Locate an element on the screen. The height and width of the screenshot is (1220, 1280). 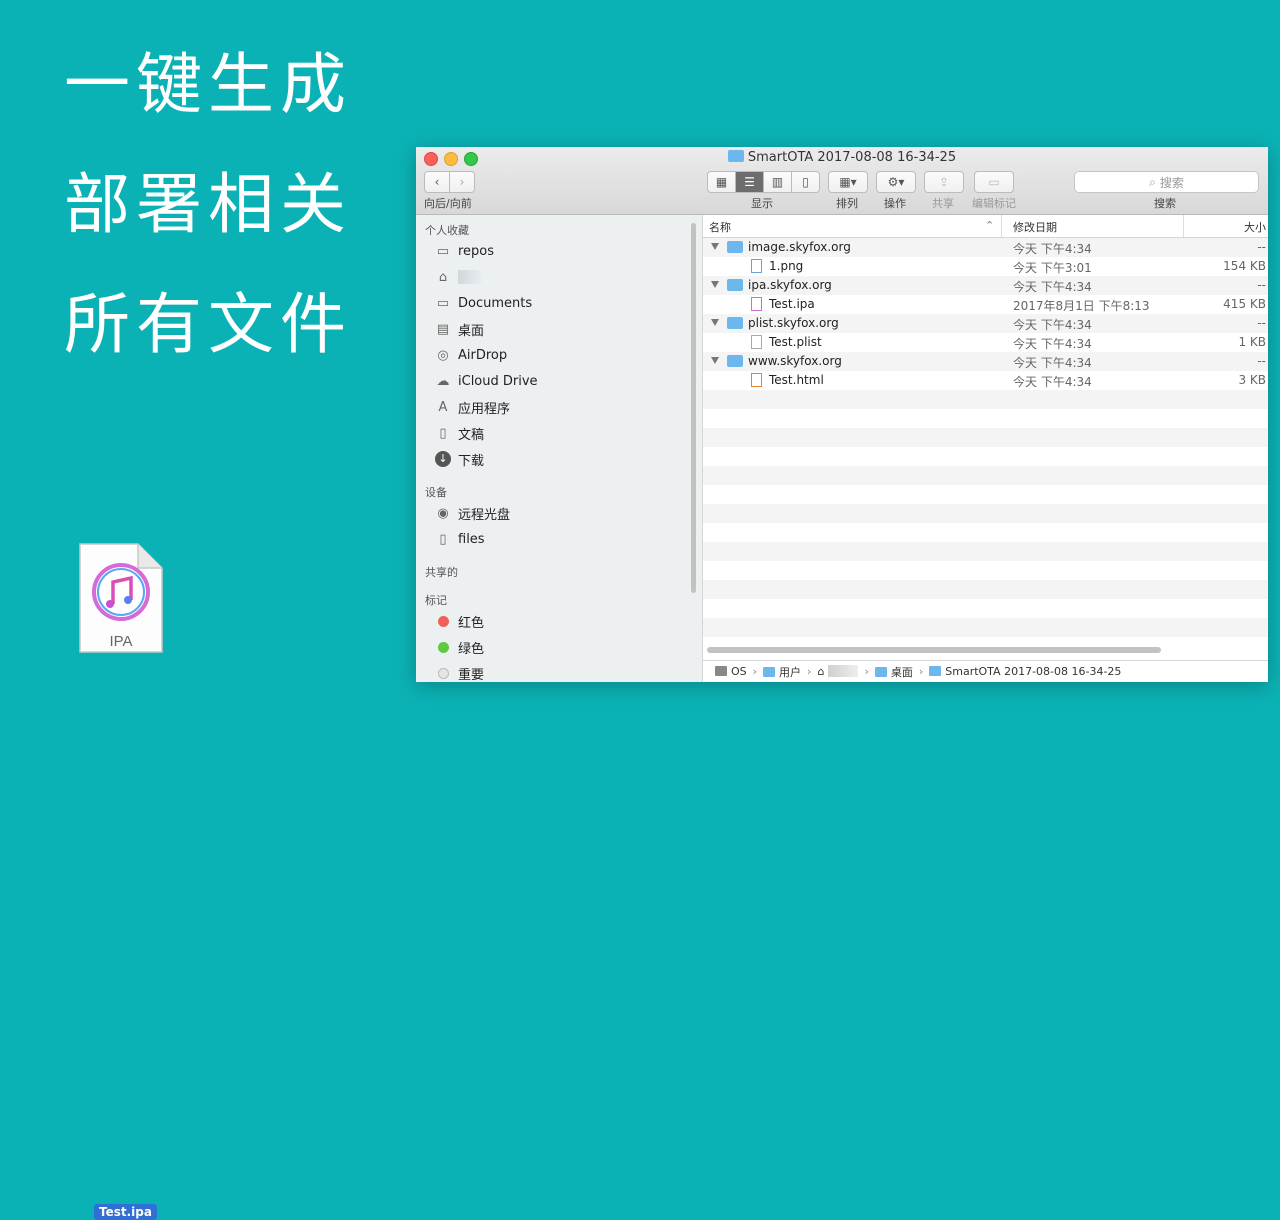
column-divider is located at coordinates (1001, 226).